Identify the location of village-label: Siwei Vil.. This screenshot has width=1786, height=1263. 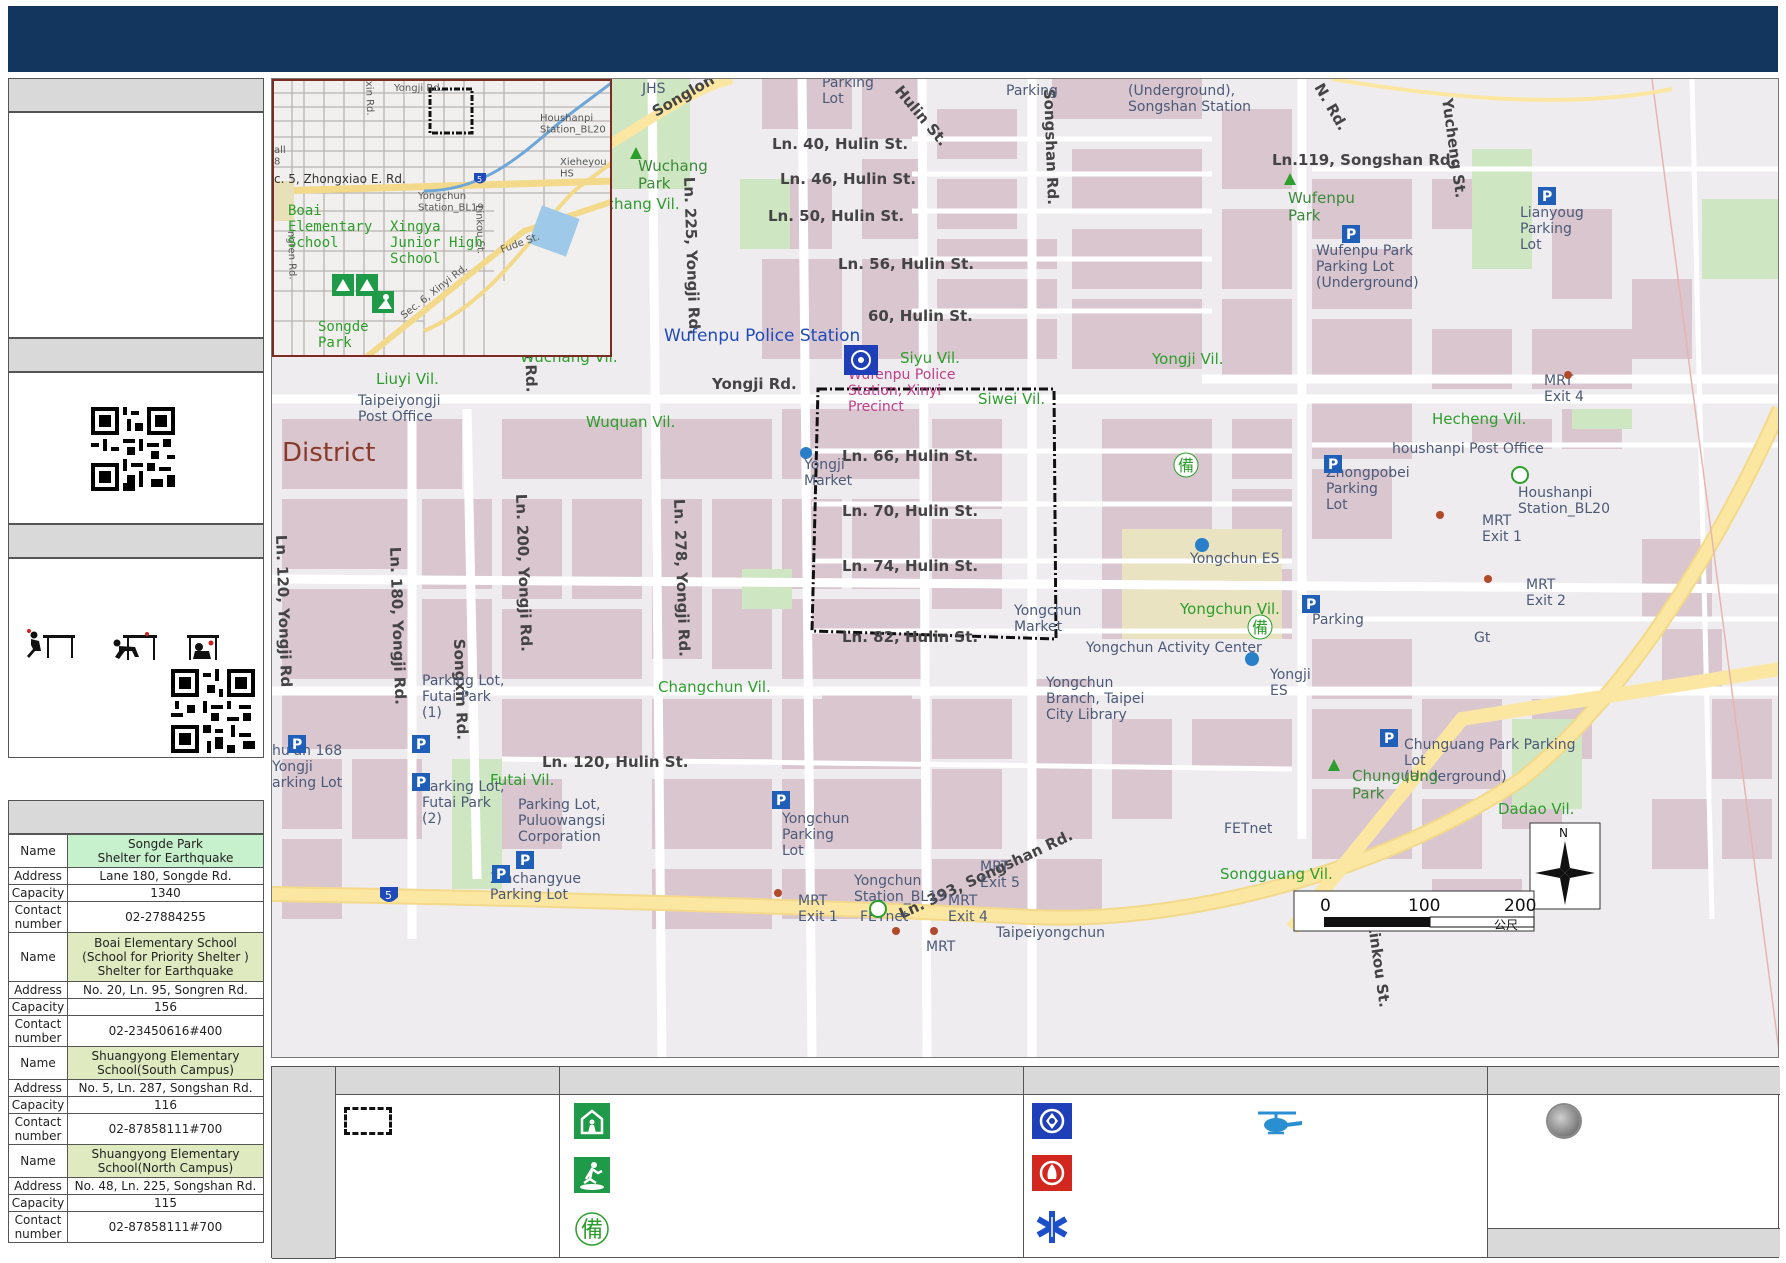
(1011, 399).